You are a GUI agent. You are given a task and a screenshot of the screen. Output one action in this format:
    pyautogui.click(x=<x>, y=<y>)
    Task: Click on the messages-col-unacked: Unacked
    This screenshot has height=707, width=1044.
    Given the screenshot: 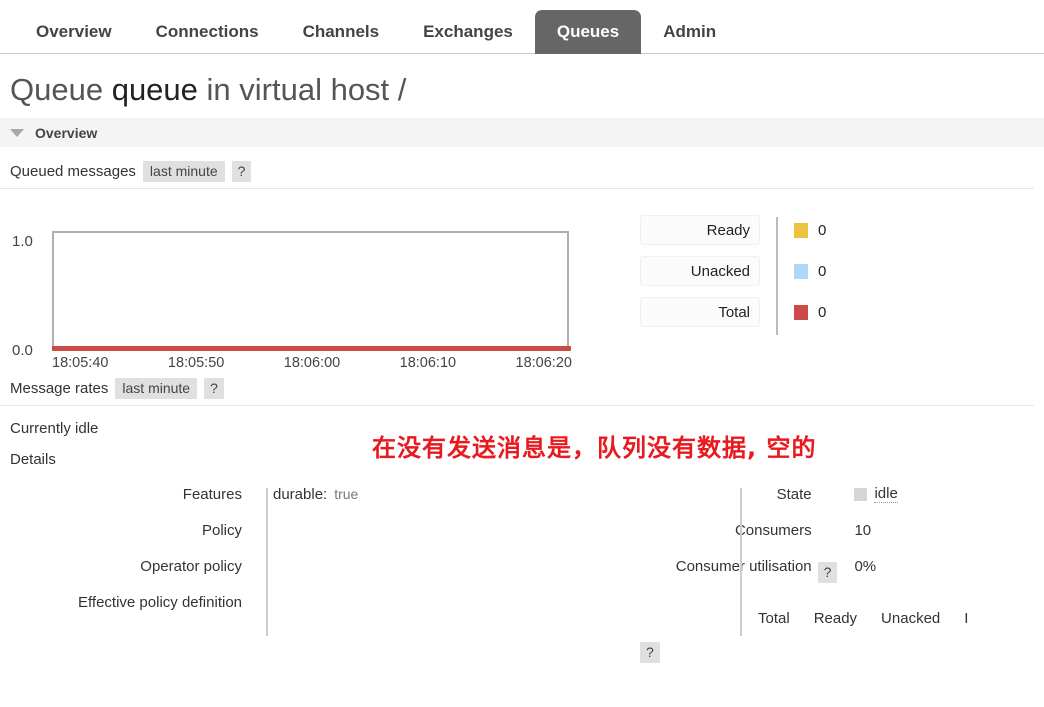 What is the action you would take?
    pyautogui.click(x=911, y=618)
    